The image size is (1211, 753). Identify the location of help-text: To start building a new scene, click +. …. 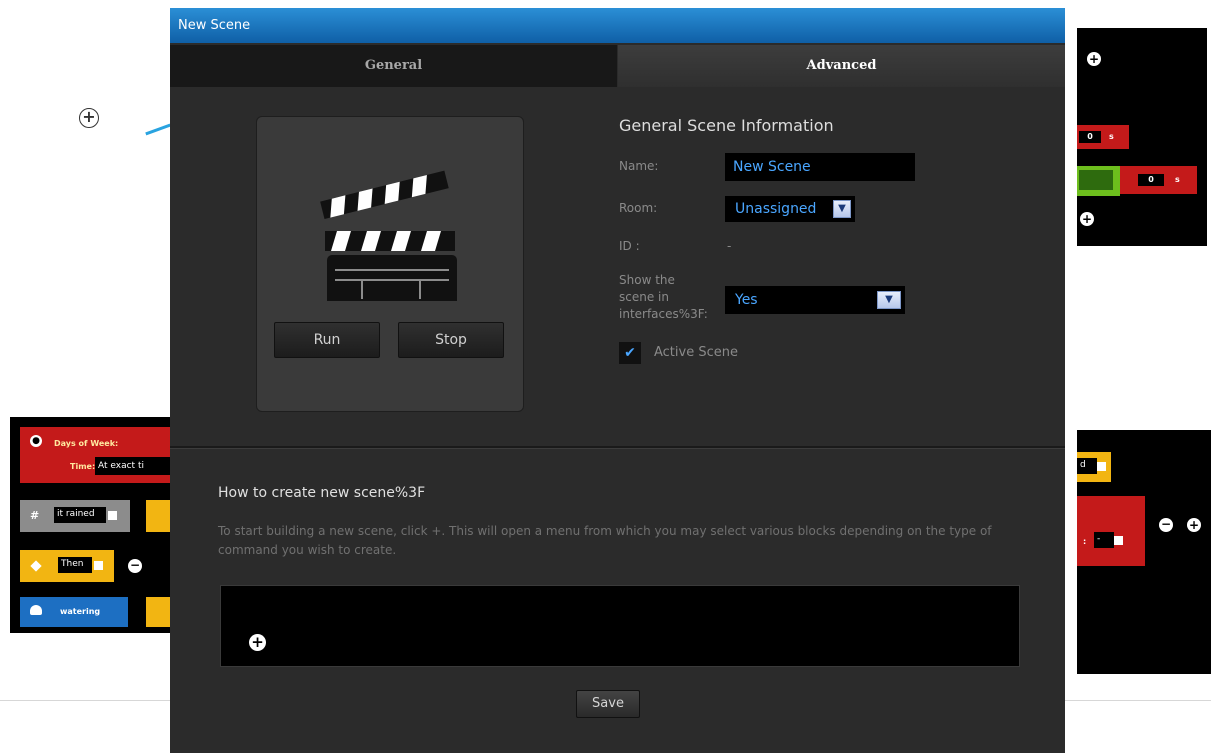
(605, 540).